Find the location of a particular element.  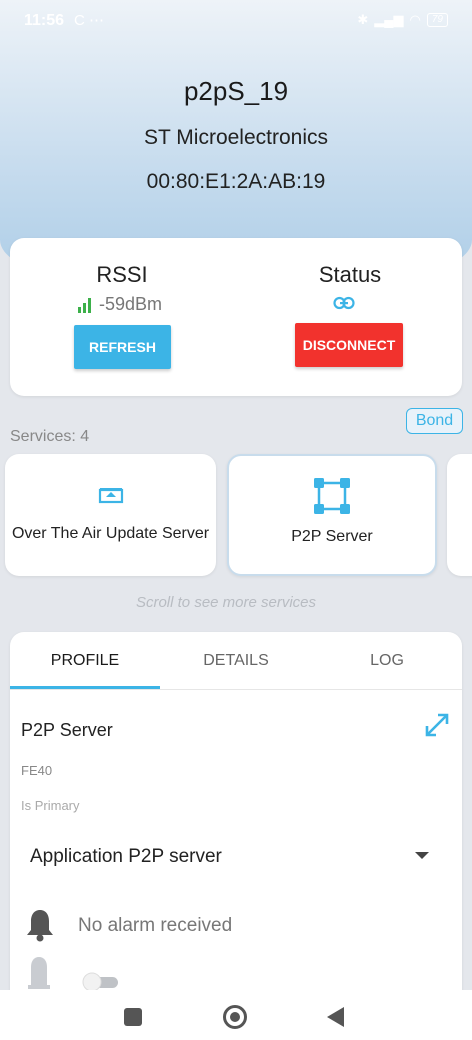

tab-profile: PROFILE is located at coordinates (85, 661).